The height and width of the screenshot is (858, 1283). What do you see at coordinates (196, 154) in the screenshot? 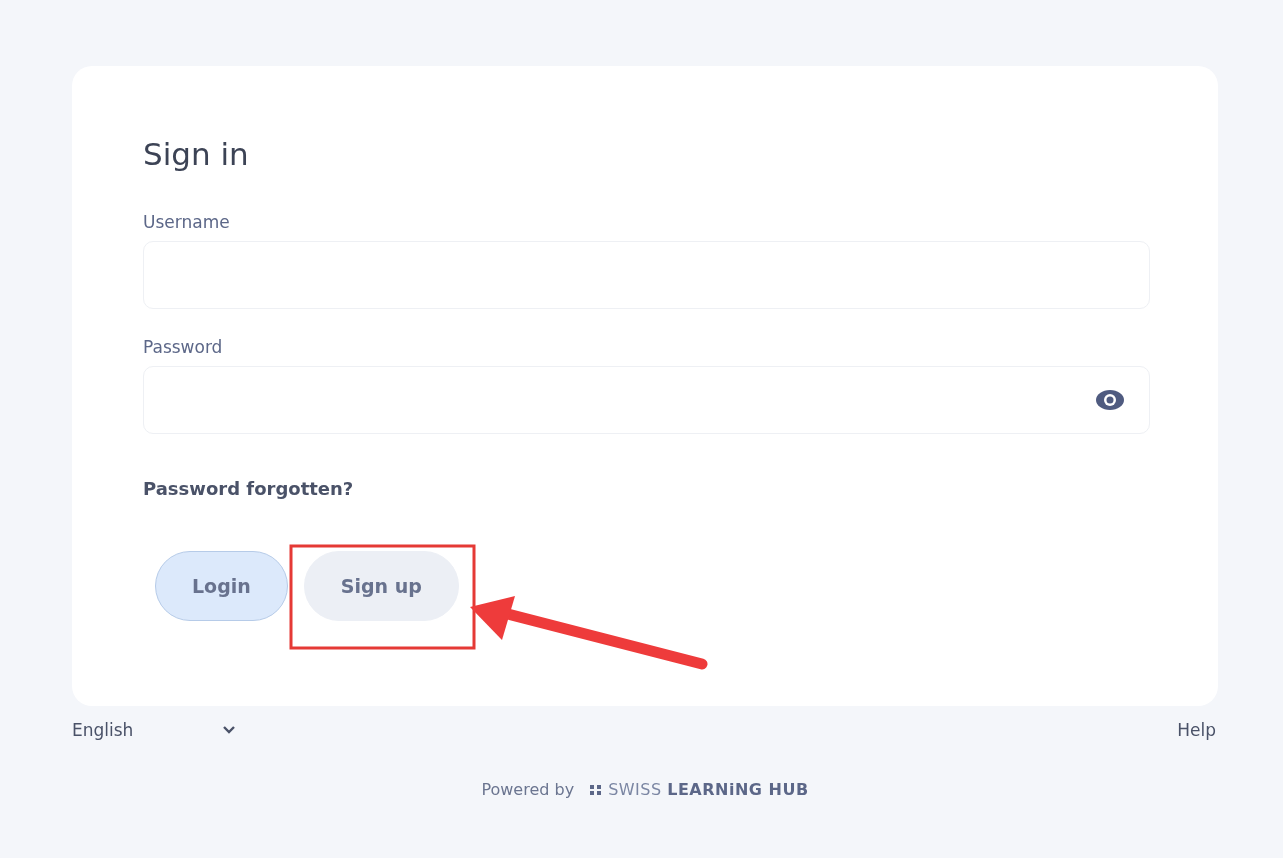
I see `page-title: Sign in` at bounding box center [196, 154].